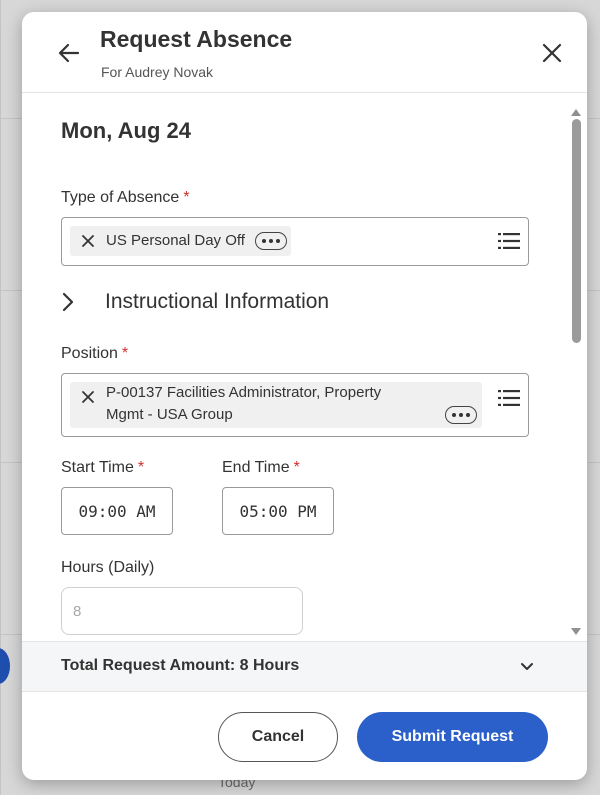 This screenshot has height=795, width=600. I want to click on start-time-label: Start Time *, so click(103, 467).